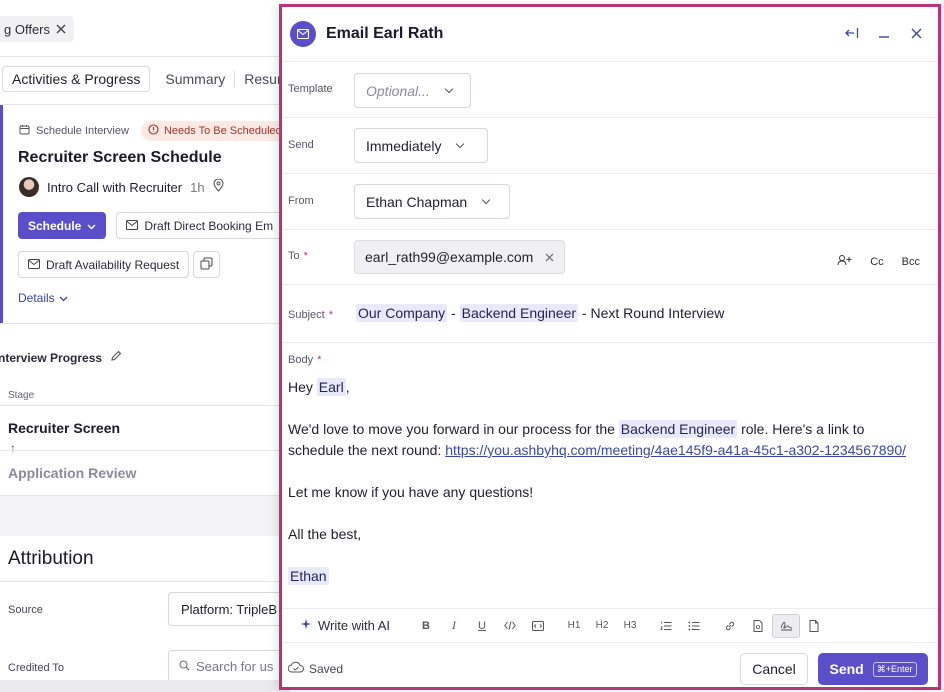 Image resolution: width=944 pixels, height=692 pixels. What do you see at coordinates (758, 626) in the screenshot?
I see `attachment-doc-icon` at bounding box center [758, 626].